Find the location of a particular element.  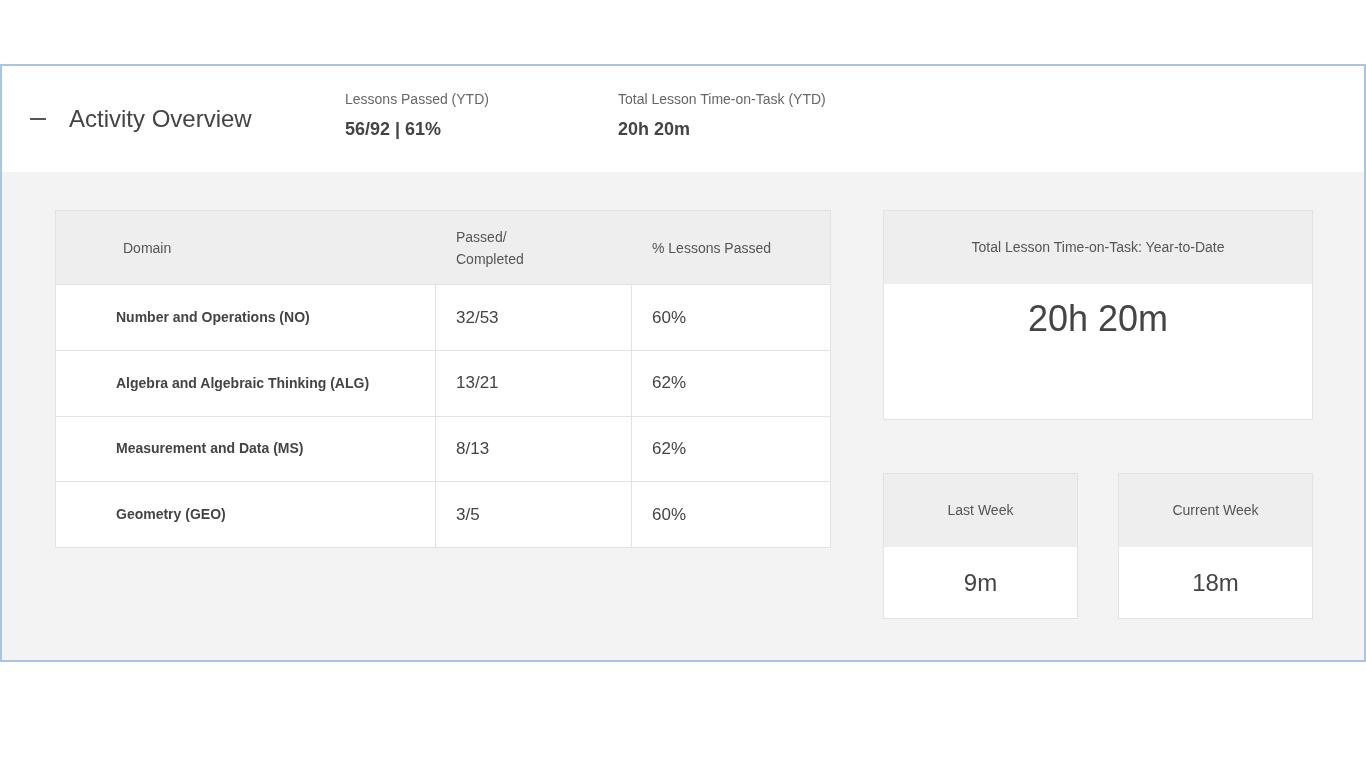

table-cell: 13/21 is located at coordinates (534, 383).